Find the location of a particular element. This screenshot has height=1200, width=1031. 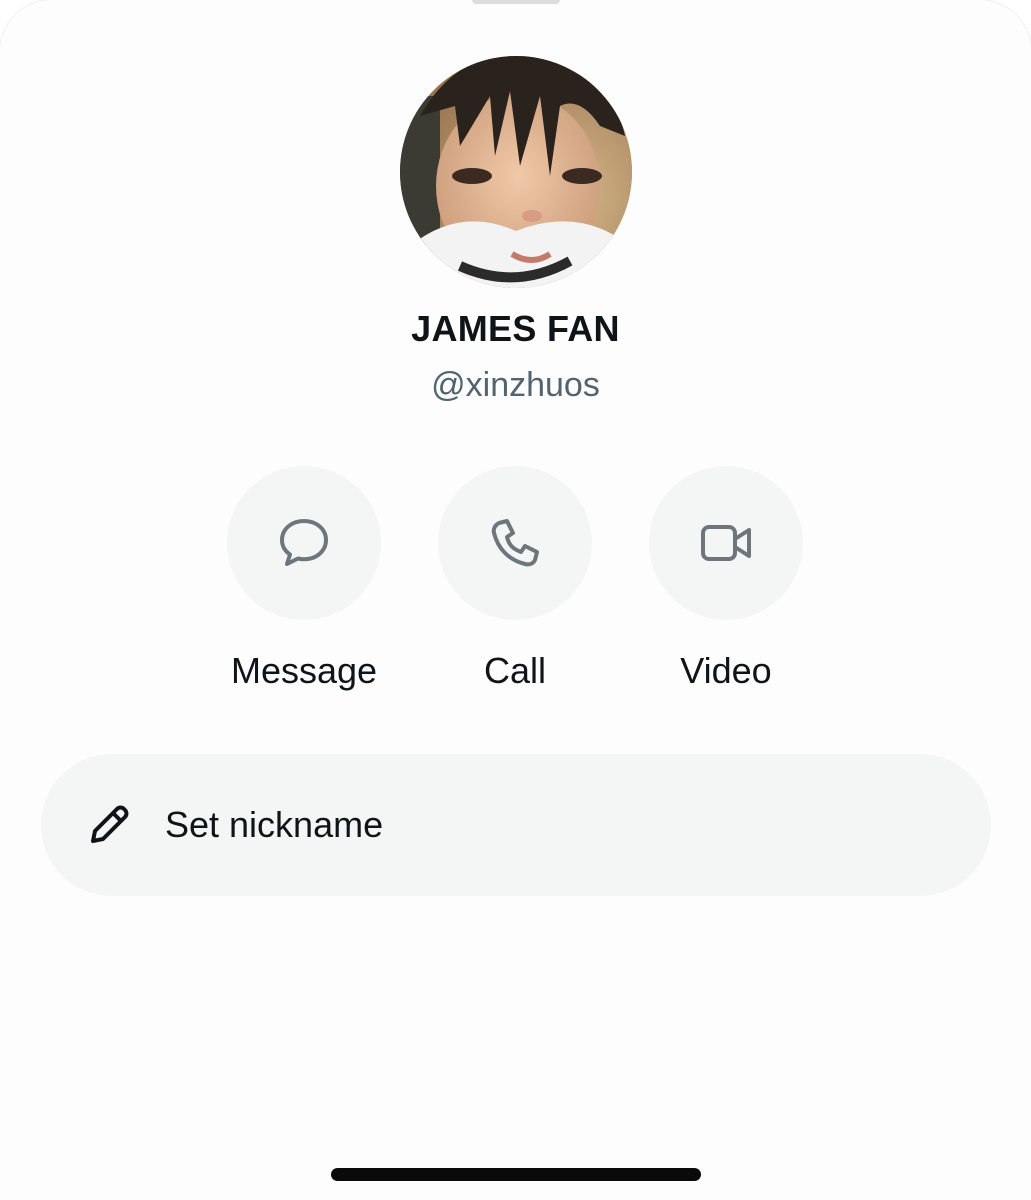

message-label: Message is located at coordinates (304, 670).